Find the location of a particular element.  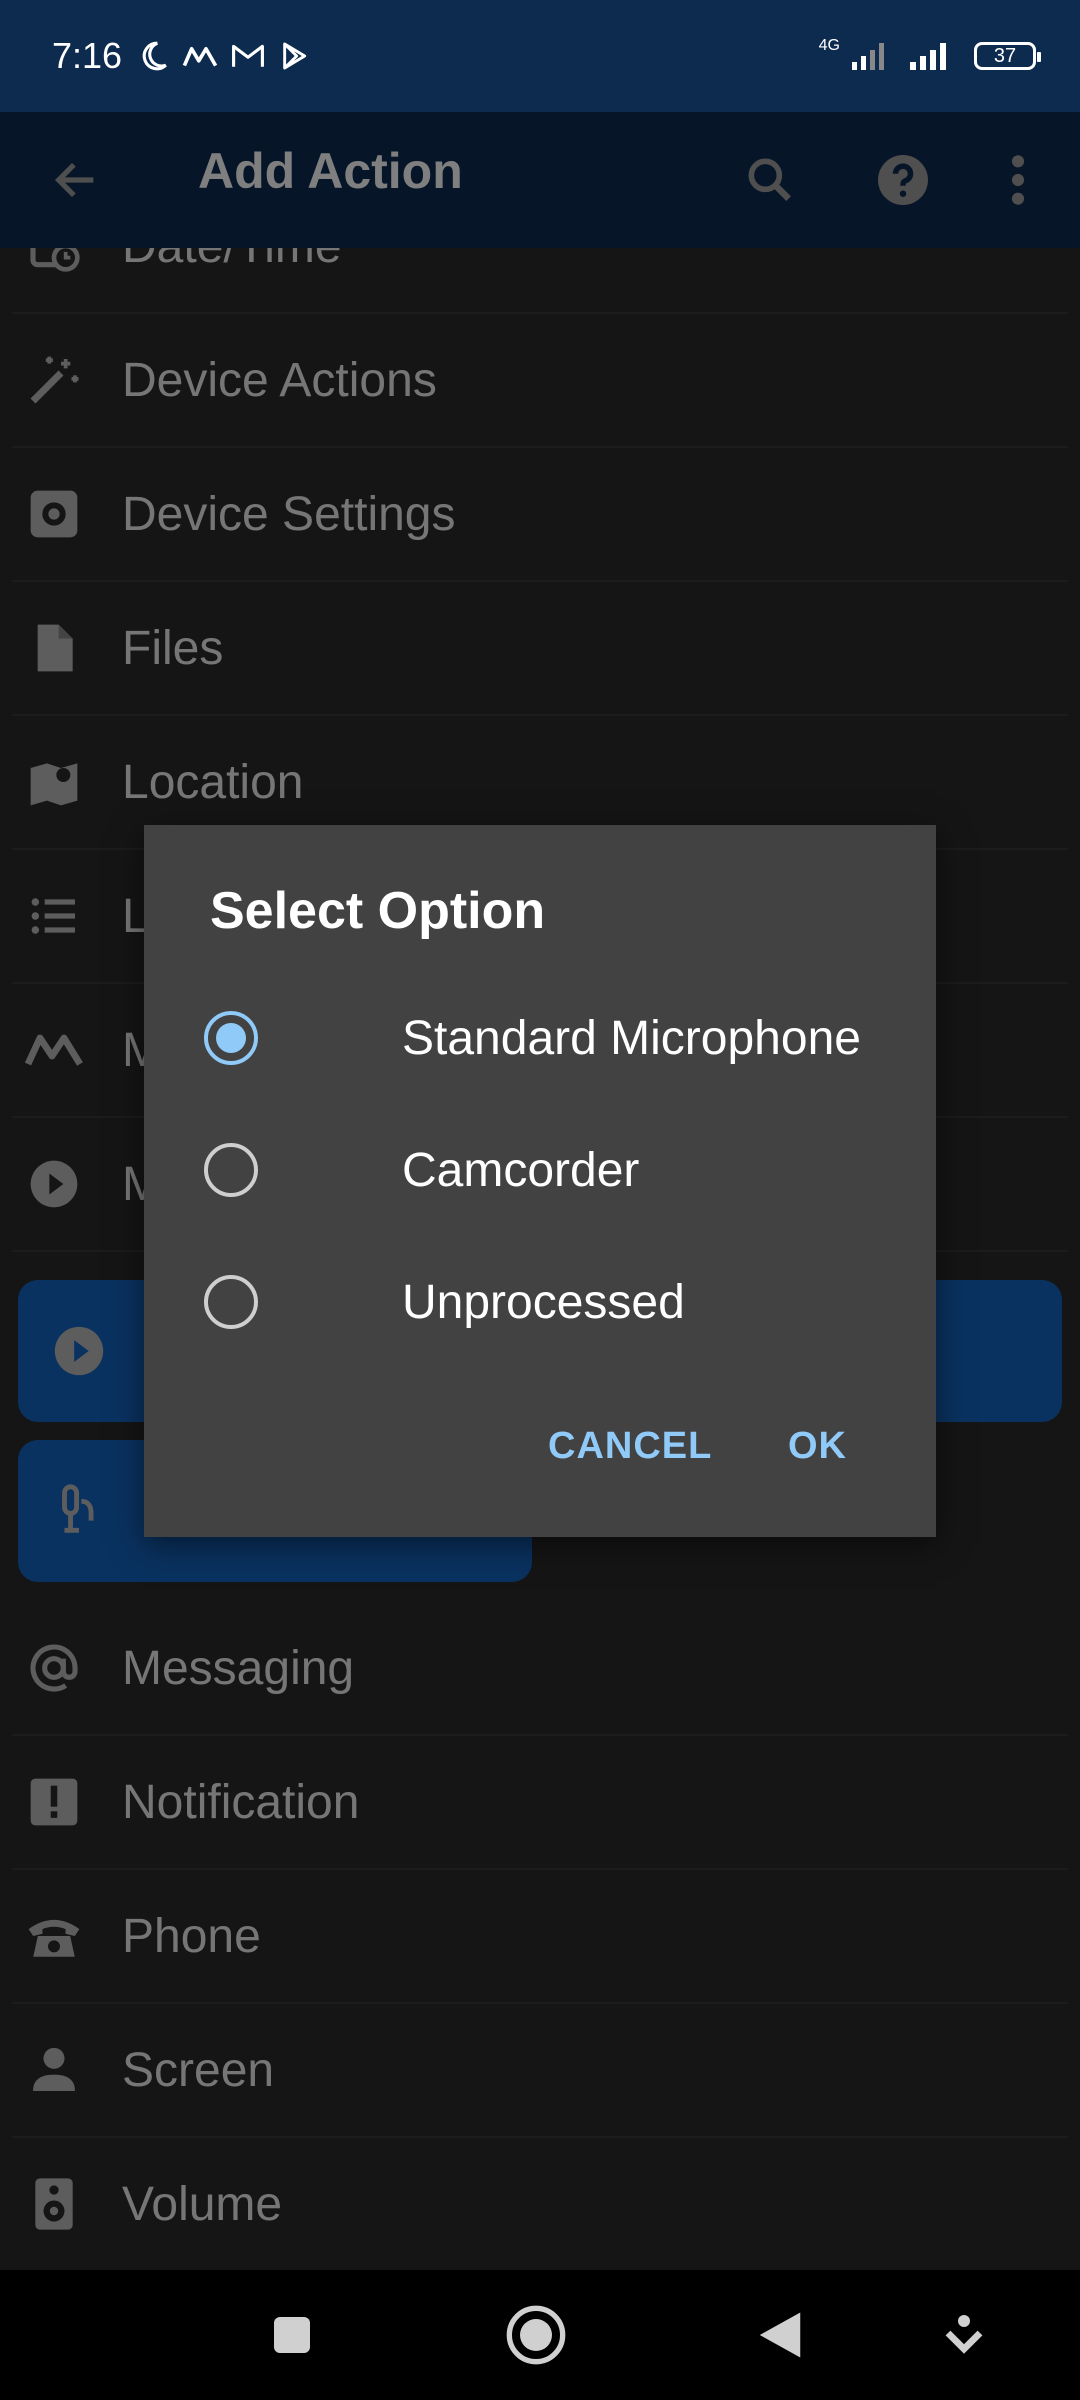

option-label: Unprocessed is located at coordinates (543, 1302).